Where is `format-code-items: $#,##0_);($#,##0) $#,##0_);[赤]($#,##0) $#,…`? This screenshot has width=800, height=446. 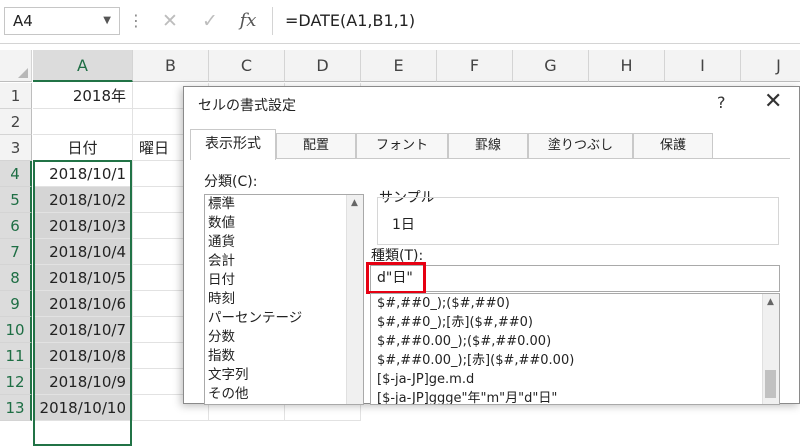 format-code-items: $#,##0_);($#,##0) $#,##0_);[赤]($#,##0) $#,… is located at coordinates (575, 349).